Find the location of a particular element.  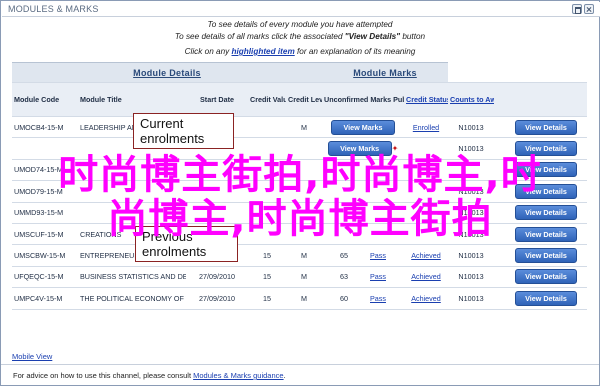

title-bar: MODULES & MARKS is located at coordinates (301, 9).